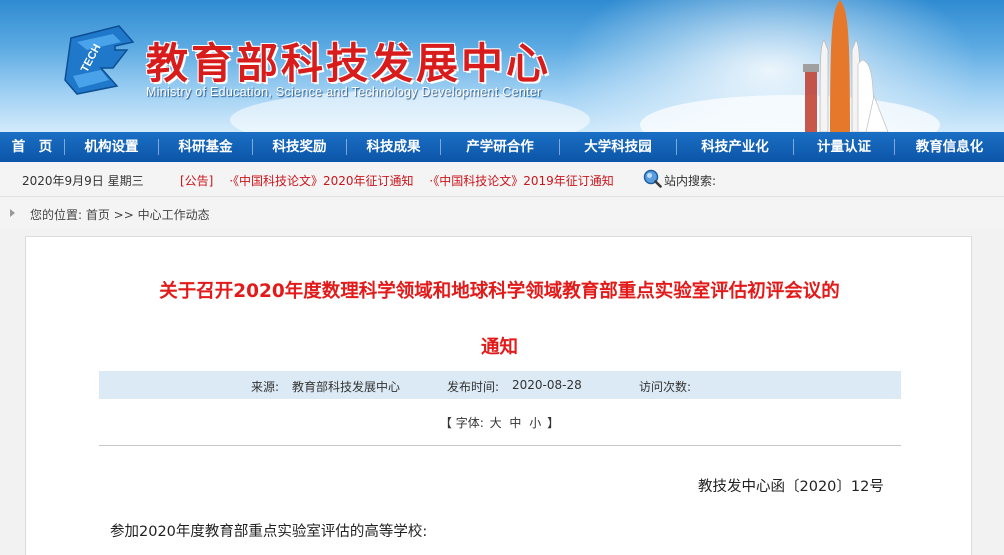 The height and width of the screenshot is (555, 1004). I want to click on nav-industrialization: 科技产业化, so click(735, 147).